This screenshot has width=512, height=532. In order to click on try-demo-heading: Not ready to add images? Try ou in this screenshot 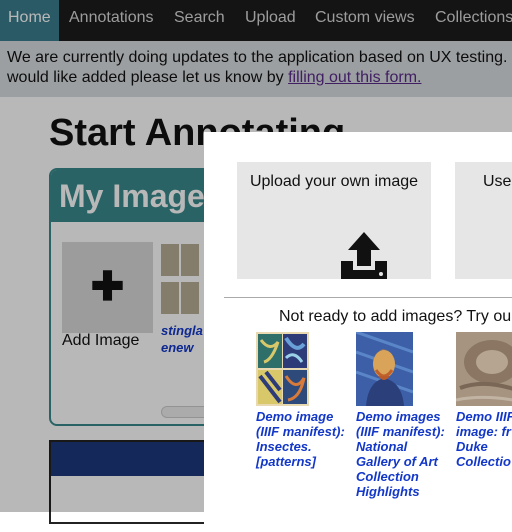, I will do `click(395, 316)`.